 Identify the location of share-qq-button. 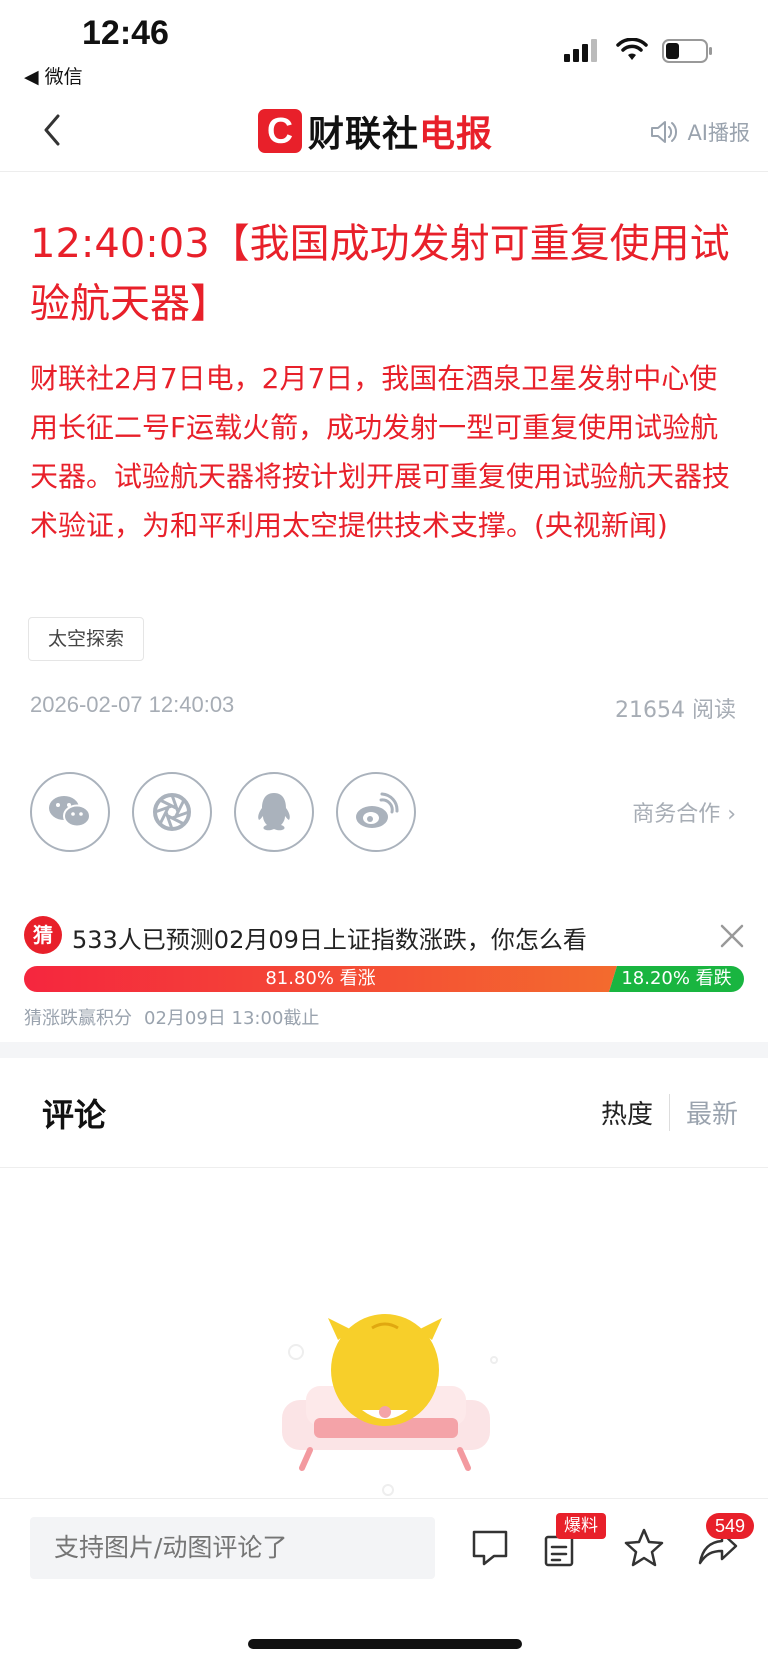
(274, 812).